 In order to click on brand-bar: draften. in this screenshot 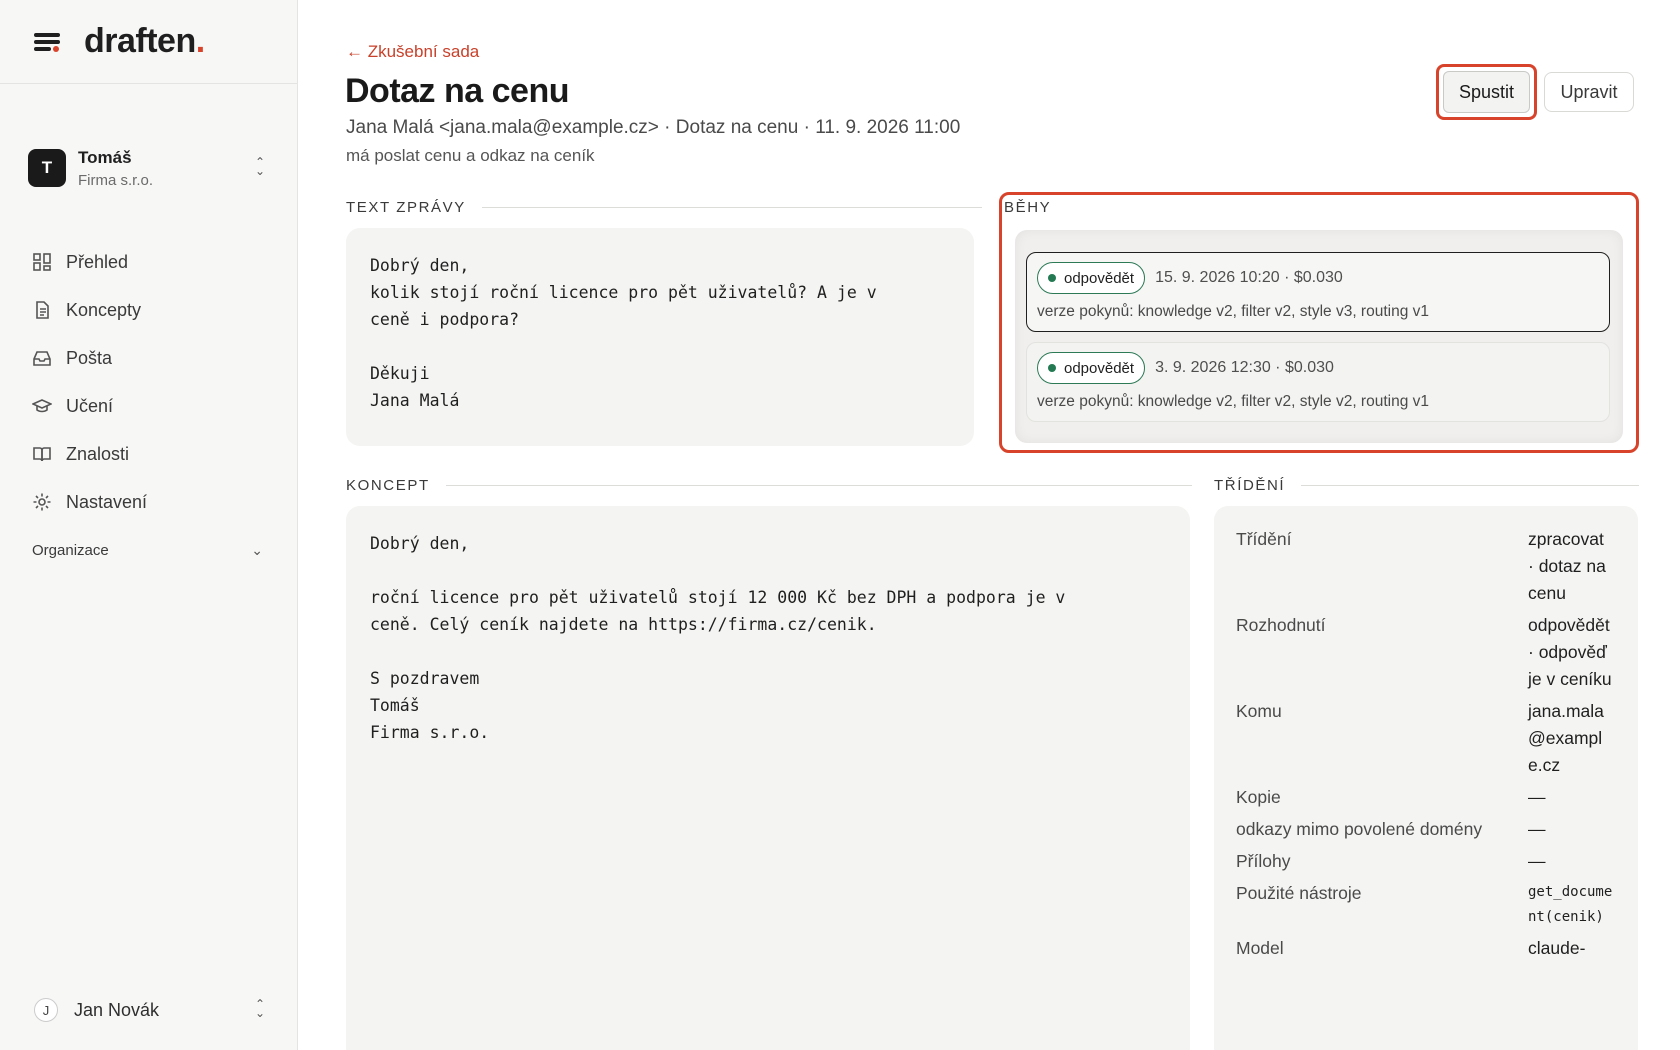, I will do `click(148, 42)`.